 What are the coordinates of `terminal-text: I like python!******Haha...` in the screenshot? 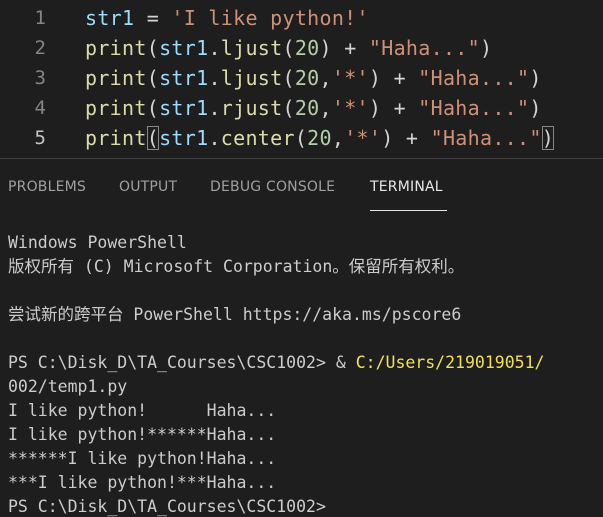 It's located at (142, 434).